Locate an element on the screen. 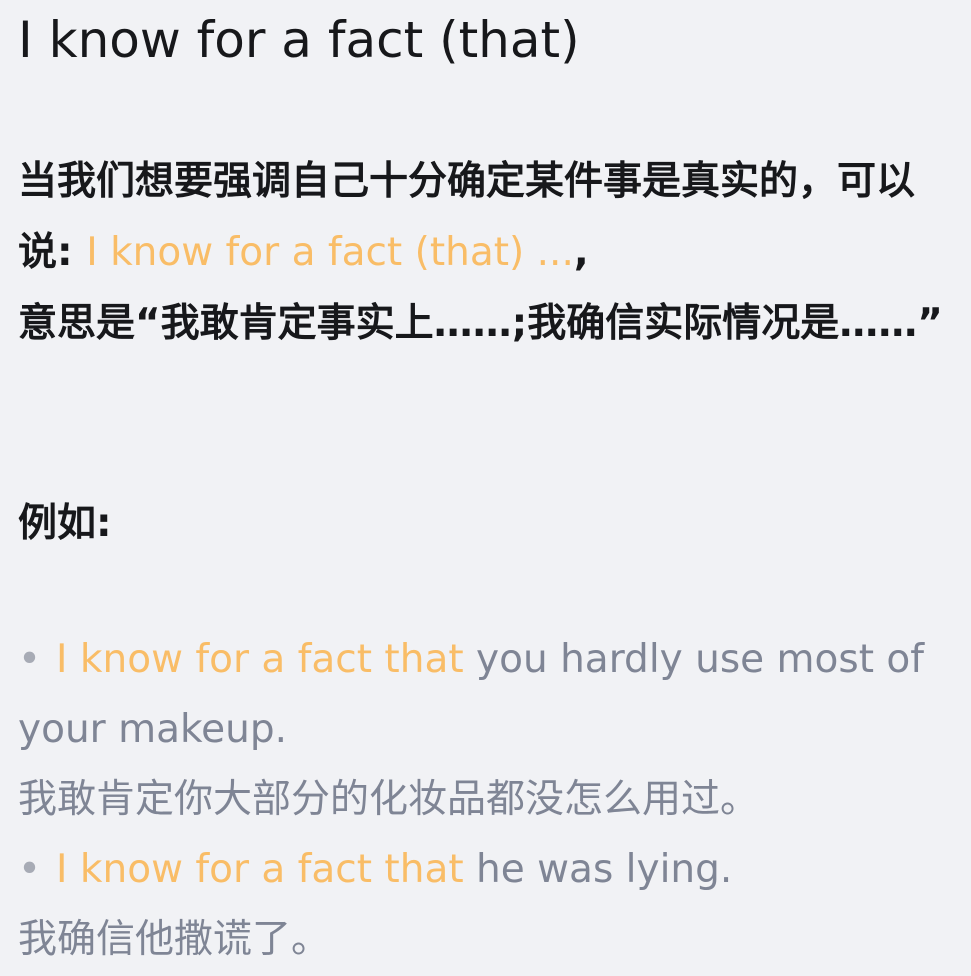  examples-heading: 例如: is located at coordinates (65, 523).